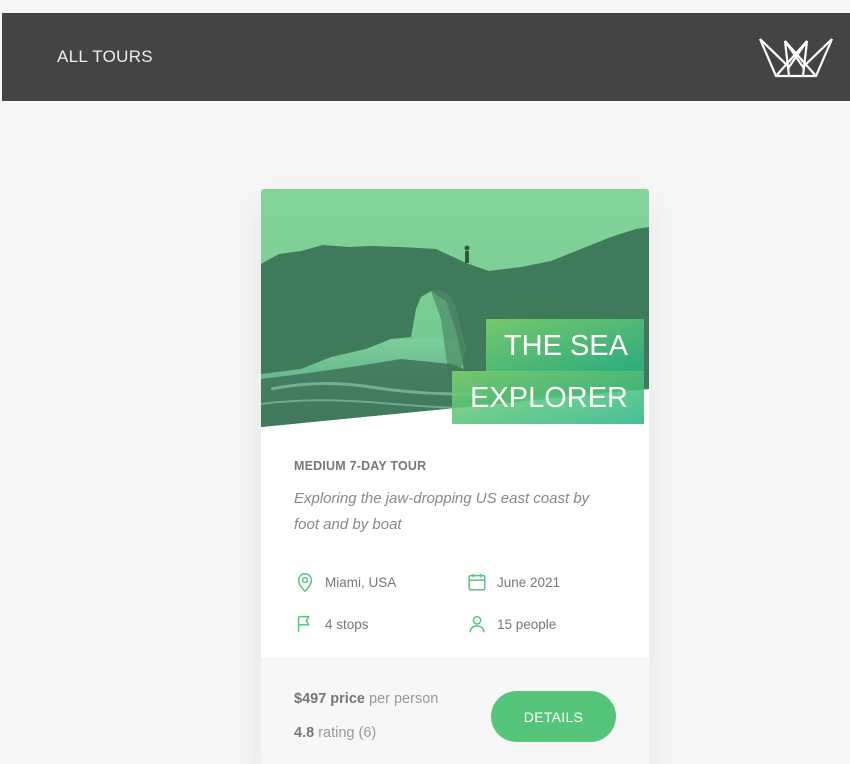 The image size is (850, 764). What do you see at coordinates (380, 624) in the screenshot?
I see `tour-stops: 4 stops` at bounding box center [380, 624].